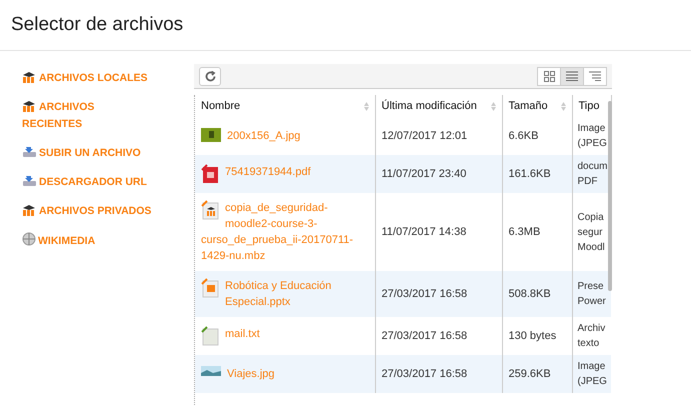 Image resolution: width=691 pixels, height=406 pixels. What do you see at coordinates (210, 288) in the screenshot?
I see `presentation-file-icon` at bounding box center [210, 288].